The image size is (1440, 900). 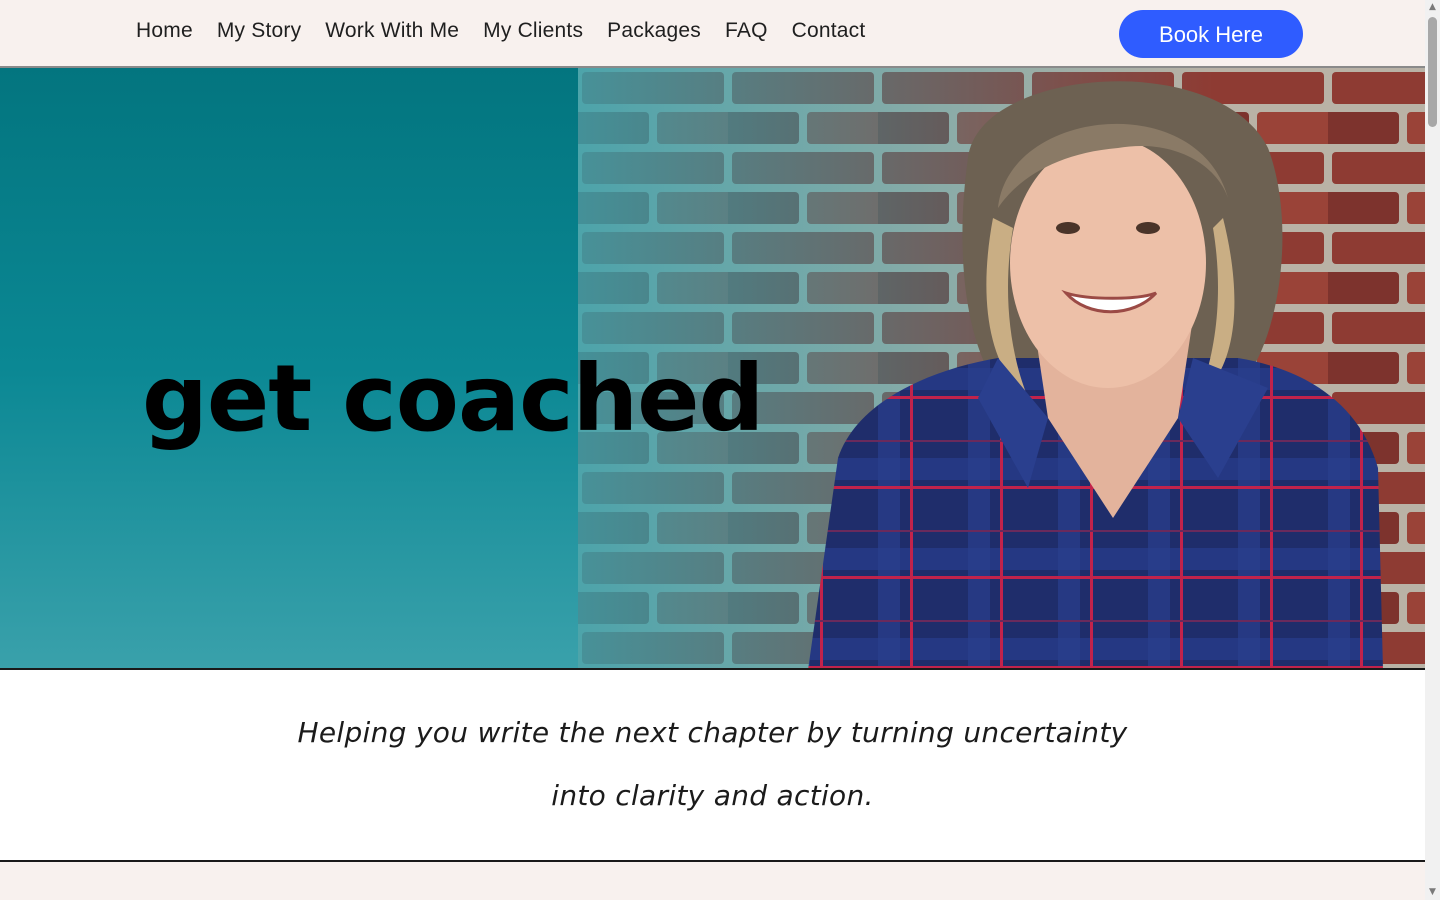 What do you see at coordinates (533, 31) in the screenshot?
I see `nav-my-clients: My Clients` at bounding box center [533, 31].